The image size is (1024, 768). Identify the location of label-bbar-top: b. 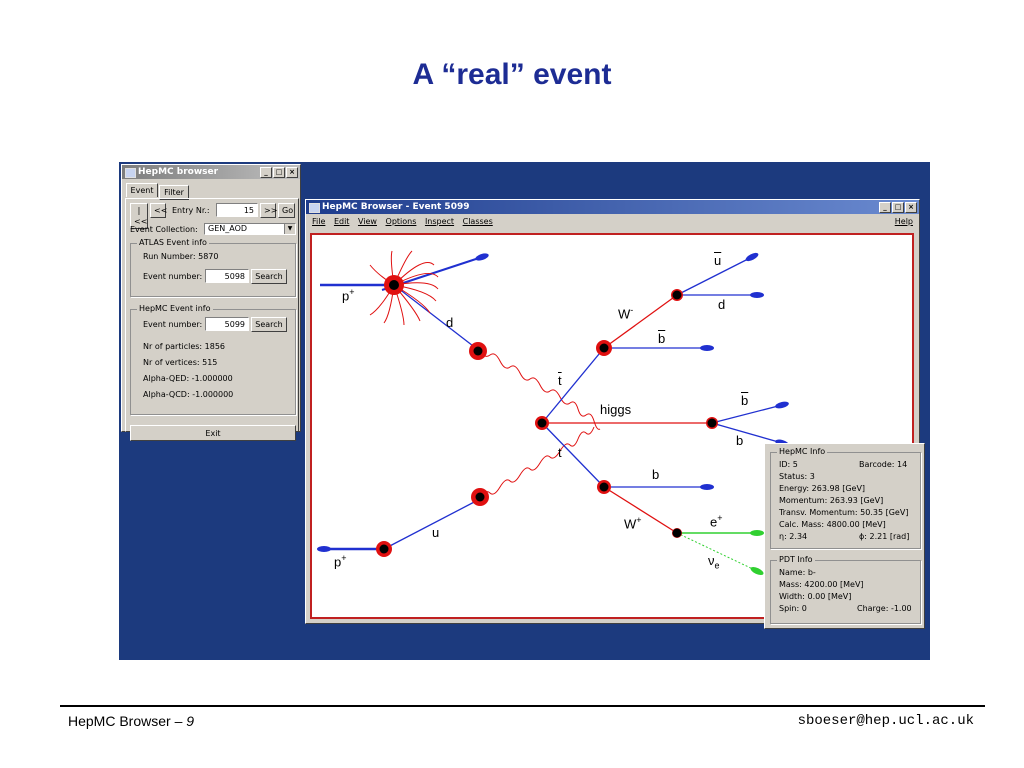
(662, 338).